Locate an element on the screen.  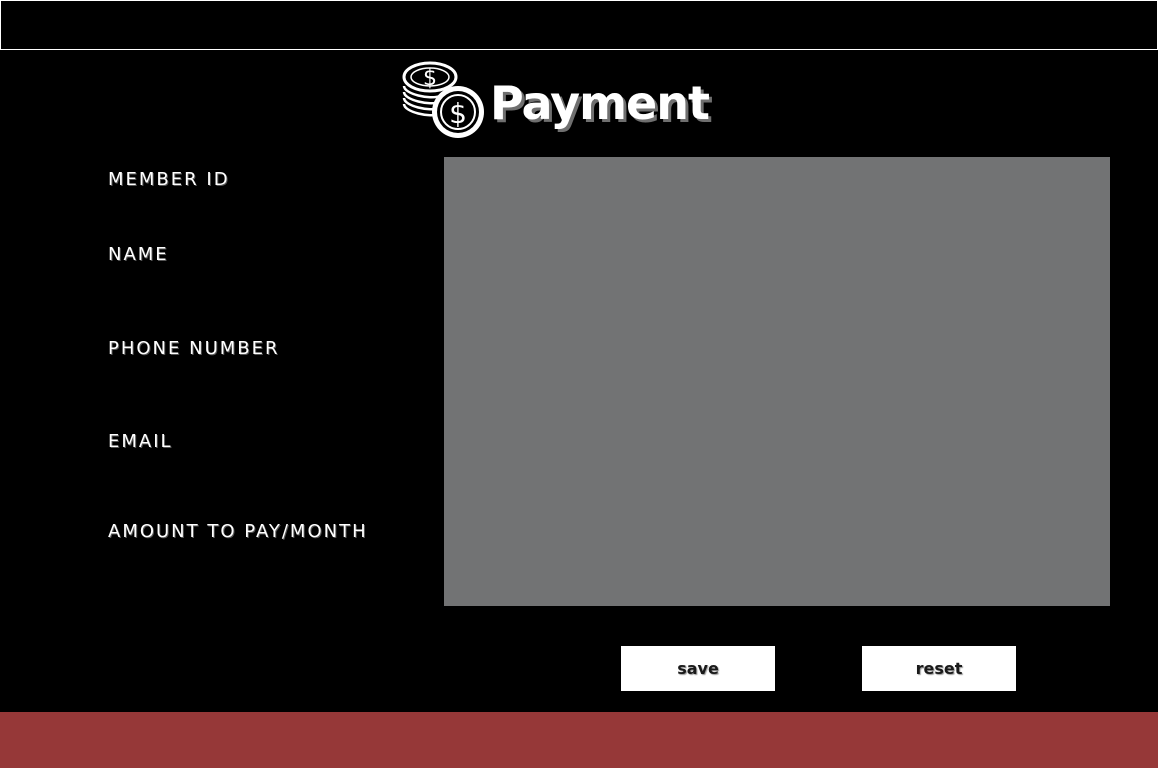
page-title: Payment is located at coordinates (600, 103).